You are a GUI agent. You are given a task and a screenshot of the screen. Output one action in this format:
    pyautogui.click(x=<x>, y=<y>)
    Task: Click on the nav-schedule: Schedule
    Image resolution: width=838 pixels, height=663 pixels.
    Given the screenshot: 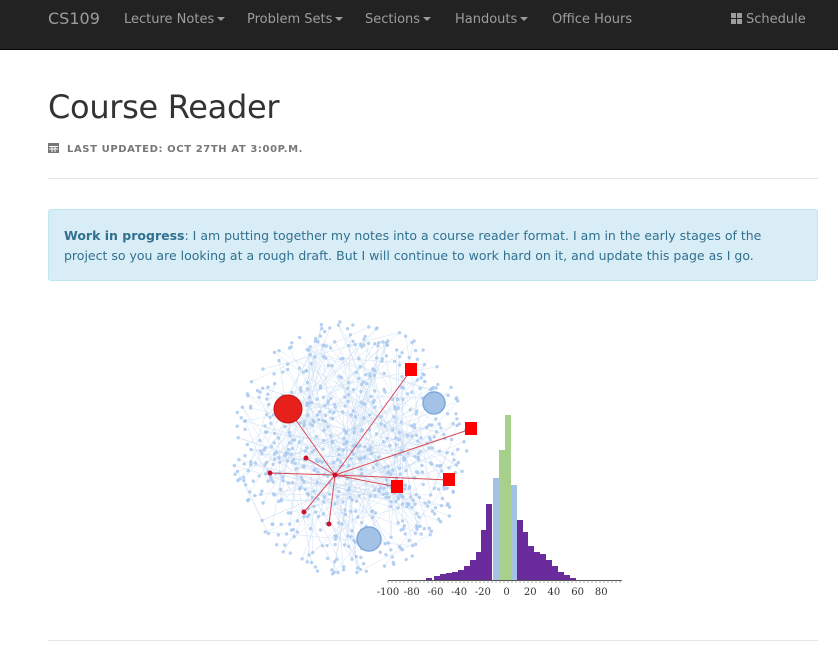 What is the action you would take?
    pyautogui.click(x=768, y=20)
    